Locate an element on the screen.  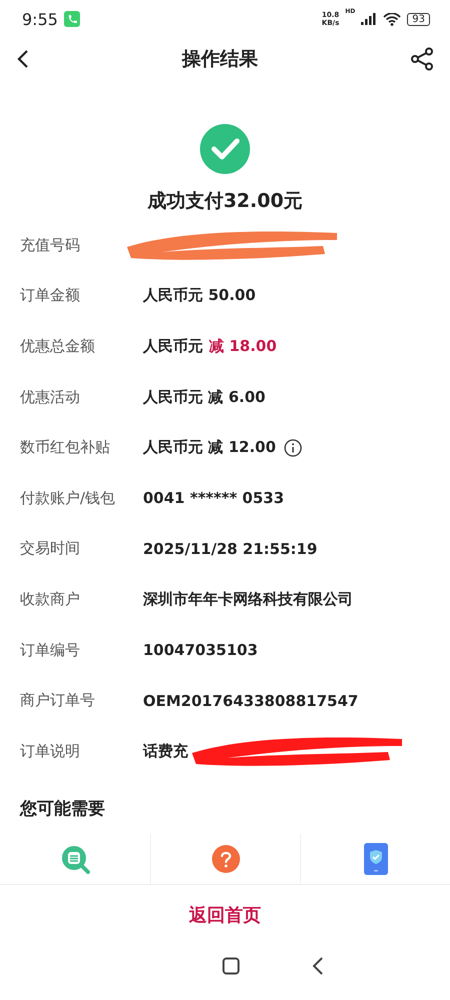
field-label: 数币红包补贴 is located at coordinates (65, 448).